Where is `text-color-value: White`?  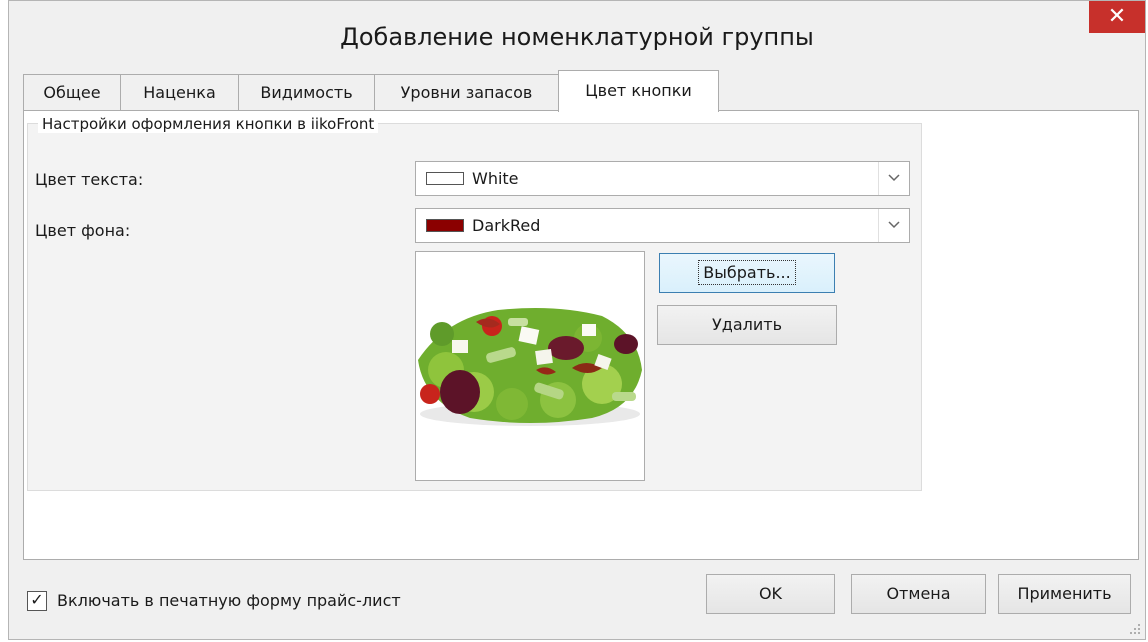 text-color-value: White is located at coordinates (495, 178).